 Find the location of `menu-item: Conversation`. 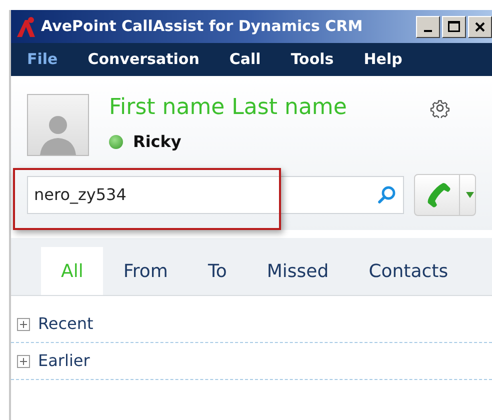

menu-item: Conversation is located at coordinates (144, 59).